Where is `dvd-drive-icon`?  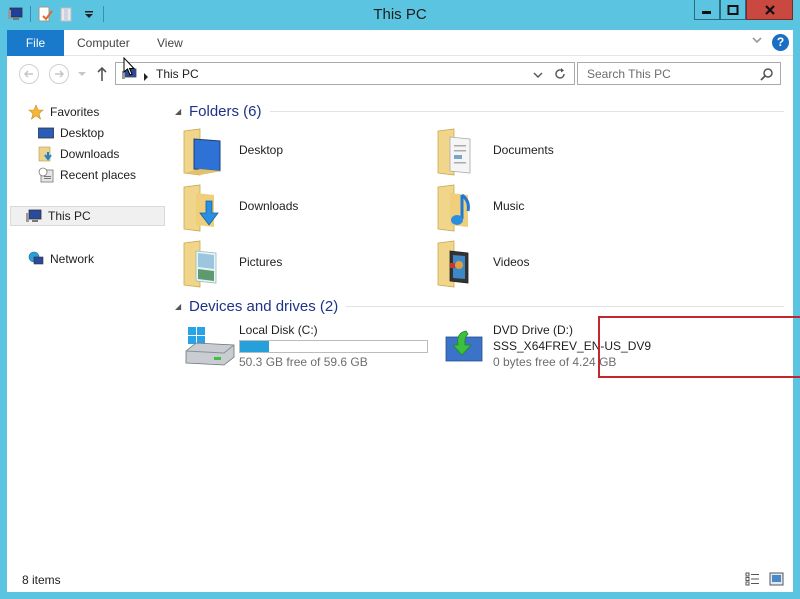 dvd-drive-icon is located at coordinates (464, 346).